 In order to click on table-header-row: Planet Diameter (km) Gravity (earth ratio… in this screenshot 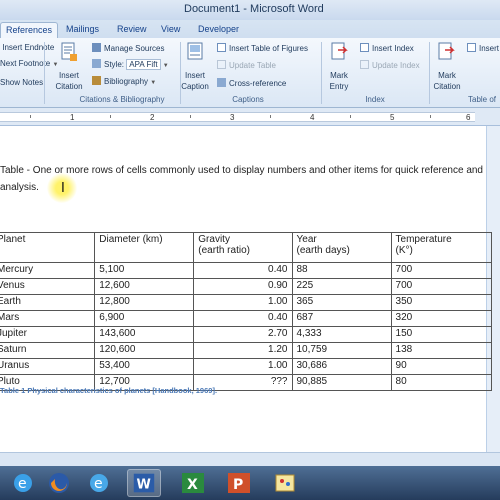, I will do `click(246, 247)`.